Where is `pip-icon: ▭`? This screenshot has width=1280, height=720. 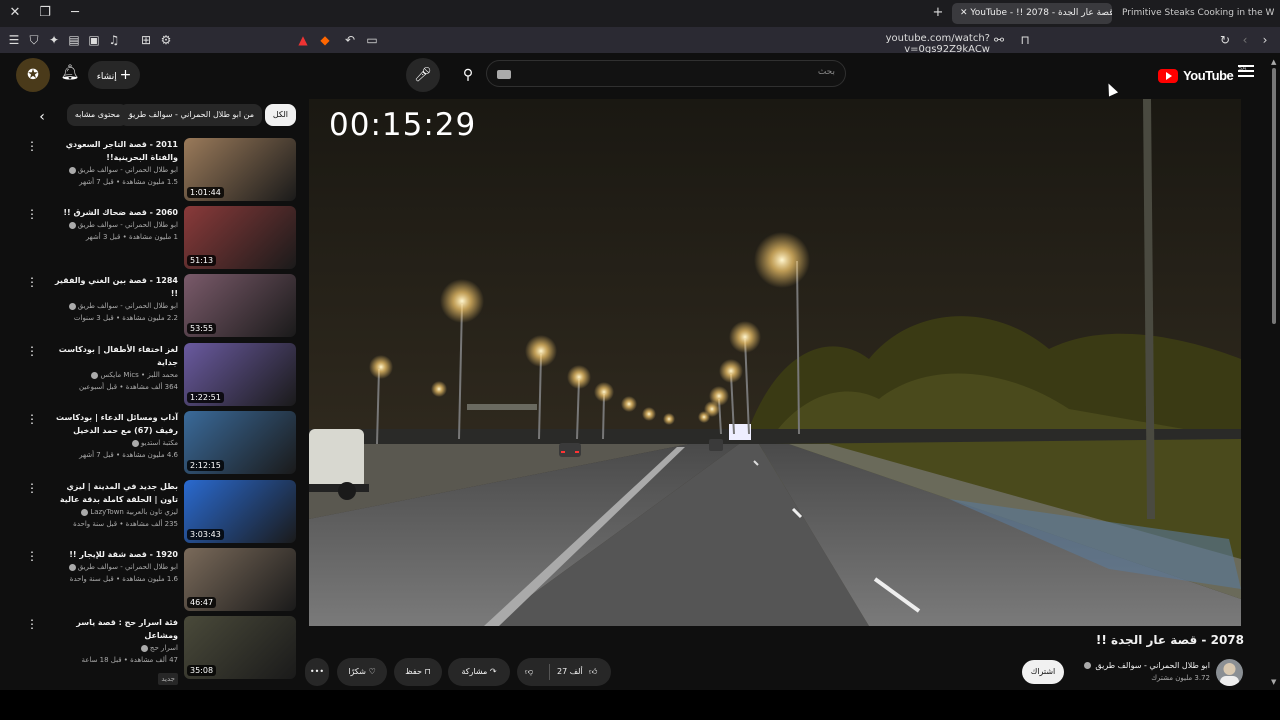 pip-icon: ▭ is located at coordinates (372, 40).